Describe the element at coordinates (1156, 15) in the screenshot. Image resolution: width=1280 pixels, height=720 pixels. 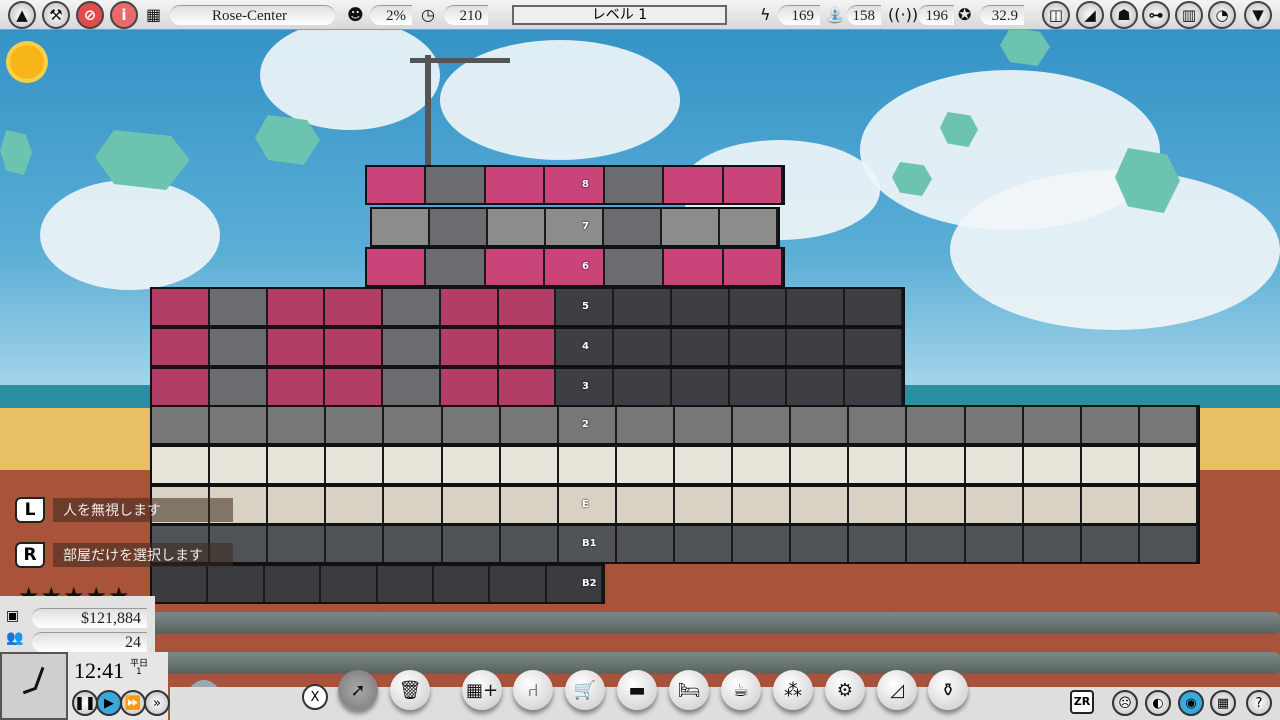
I see `tree-button: ⊶` at that location.